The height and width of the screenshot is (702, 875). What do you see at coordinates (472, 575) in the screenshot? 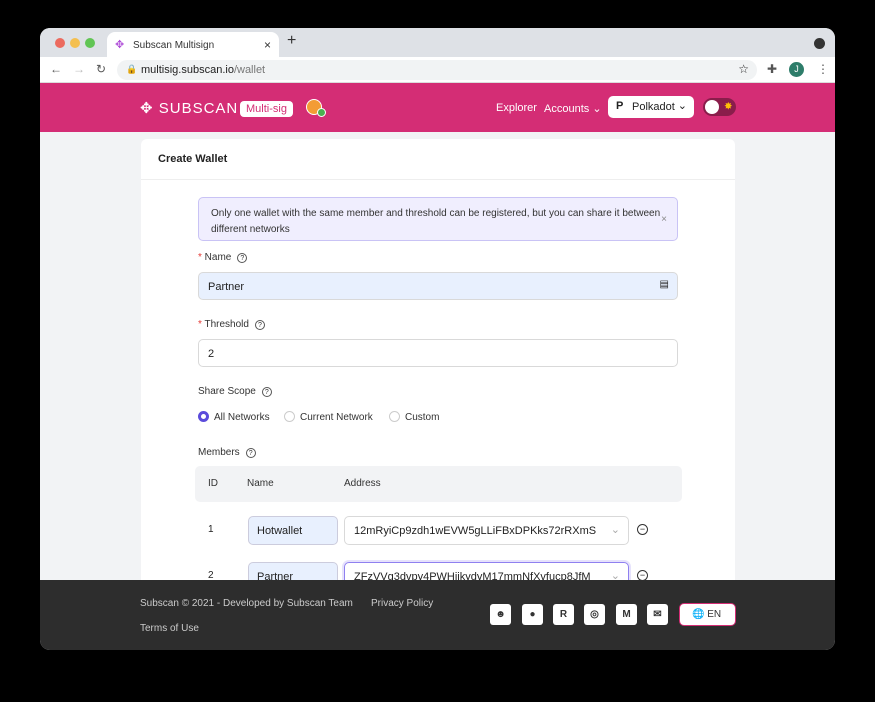
I see `member-address: ZFzVVg3dvpy4PWHjikydyM17mmNfXvfucp8JfM` at bounding box center [472, 575].